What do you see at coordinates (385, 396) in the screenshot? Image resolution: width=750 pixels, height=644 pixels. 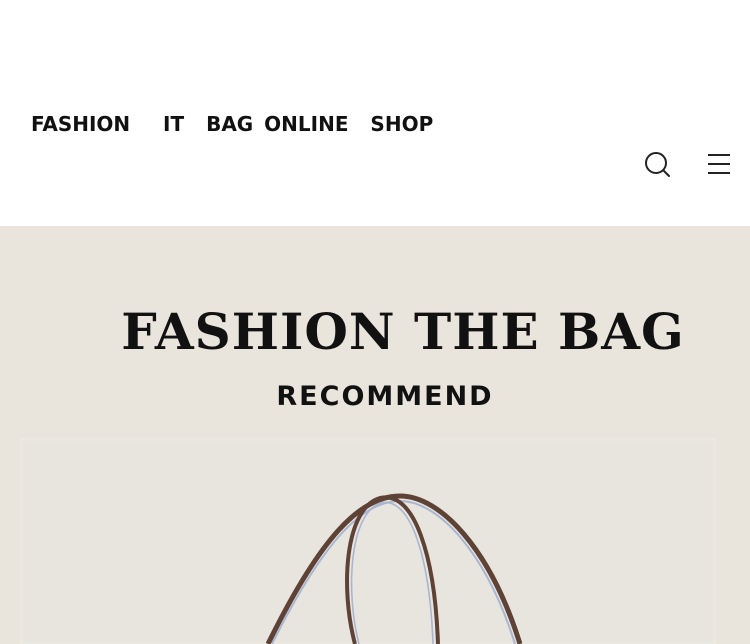 I see `hero-subtitle: RECOMMEND` at bounding box center [385, 396].